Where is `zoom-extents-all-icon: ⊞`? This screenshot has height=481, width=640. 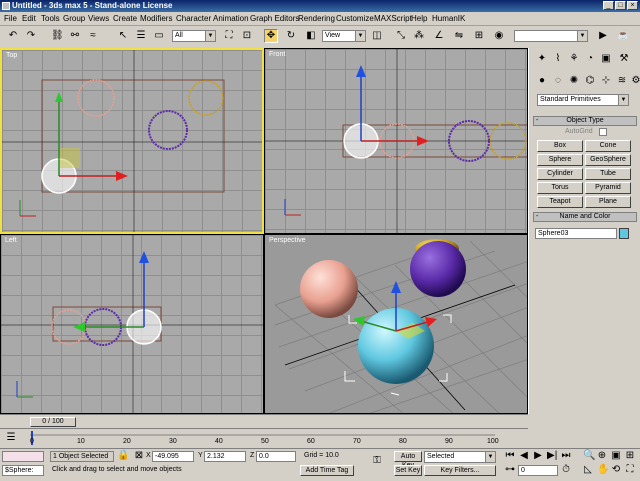
zoom-extents-all-icon: ⊞ is located at coordinates (630, 456).